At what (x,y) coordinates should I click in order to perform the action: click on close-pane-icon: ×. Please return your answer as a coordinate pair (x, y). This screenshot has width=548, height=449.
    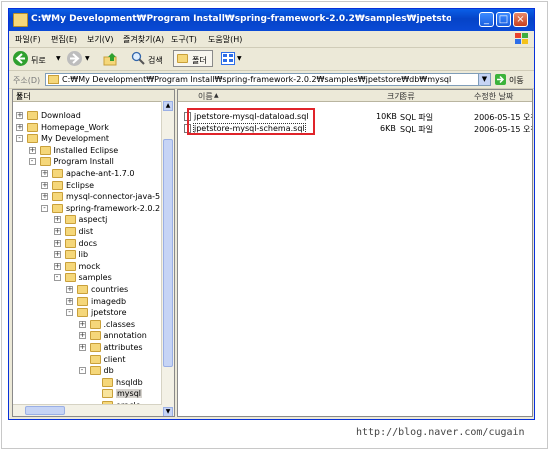
    Looking at the image, I should click on (93, 95).